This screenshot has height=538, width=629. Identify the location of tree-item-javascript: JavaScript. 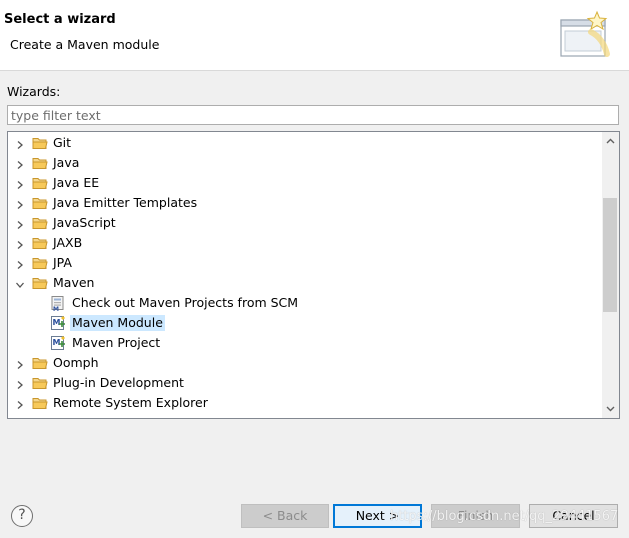
(306, 223).